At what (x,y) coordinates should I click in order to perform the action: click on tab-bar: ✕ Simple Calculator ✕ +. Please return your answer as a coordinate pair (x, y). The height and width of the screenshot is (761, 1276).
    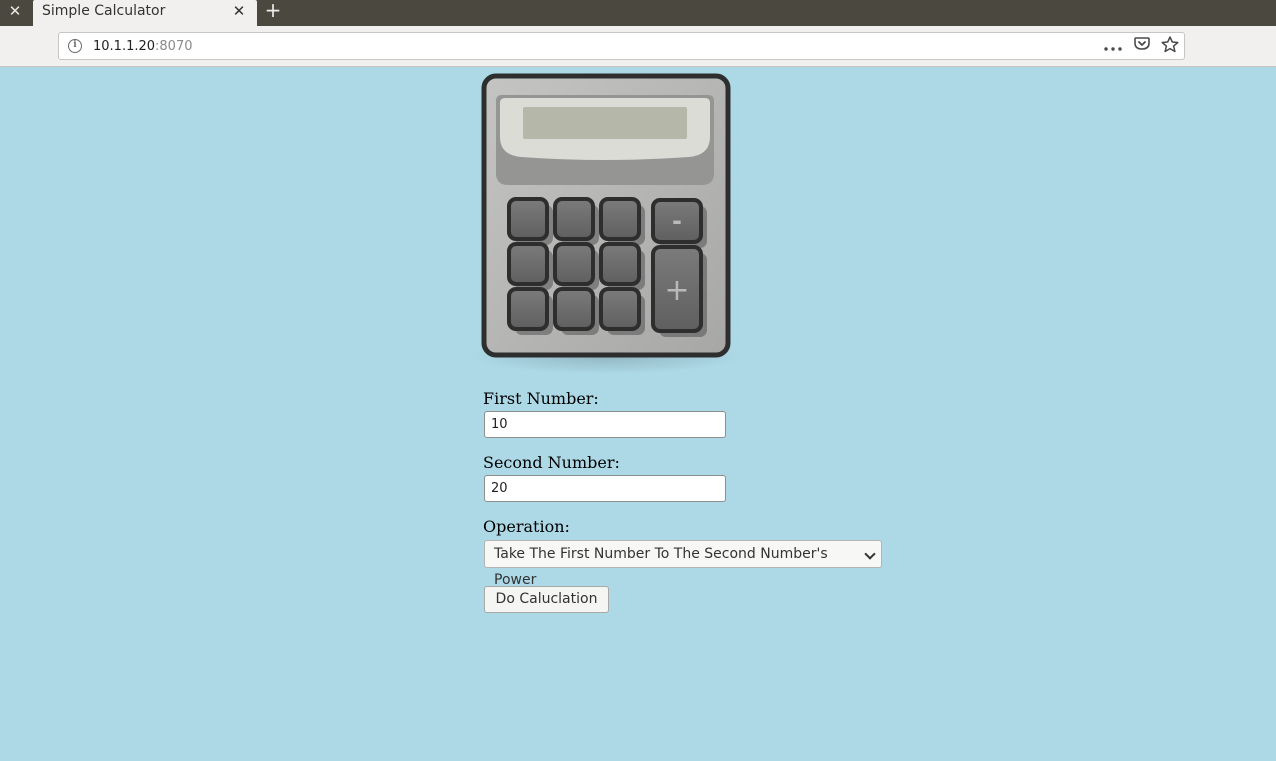
    Looking at the image, I should click on (638, 13).